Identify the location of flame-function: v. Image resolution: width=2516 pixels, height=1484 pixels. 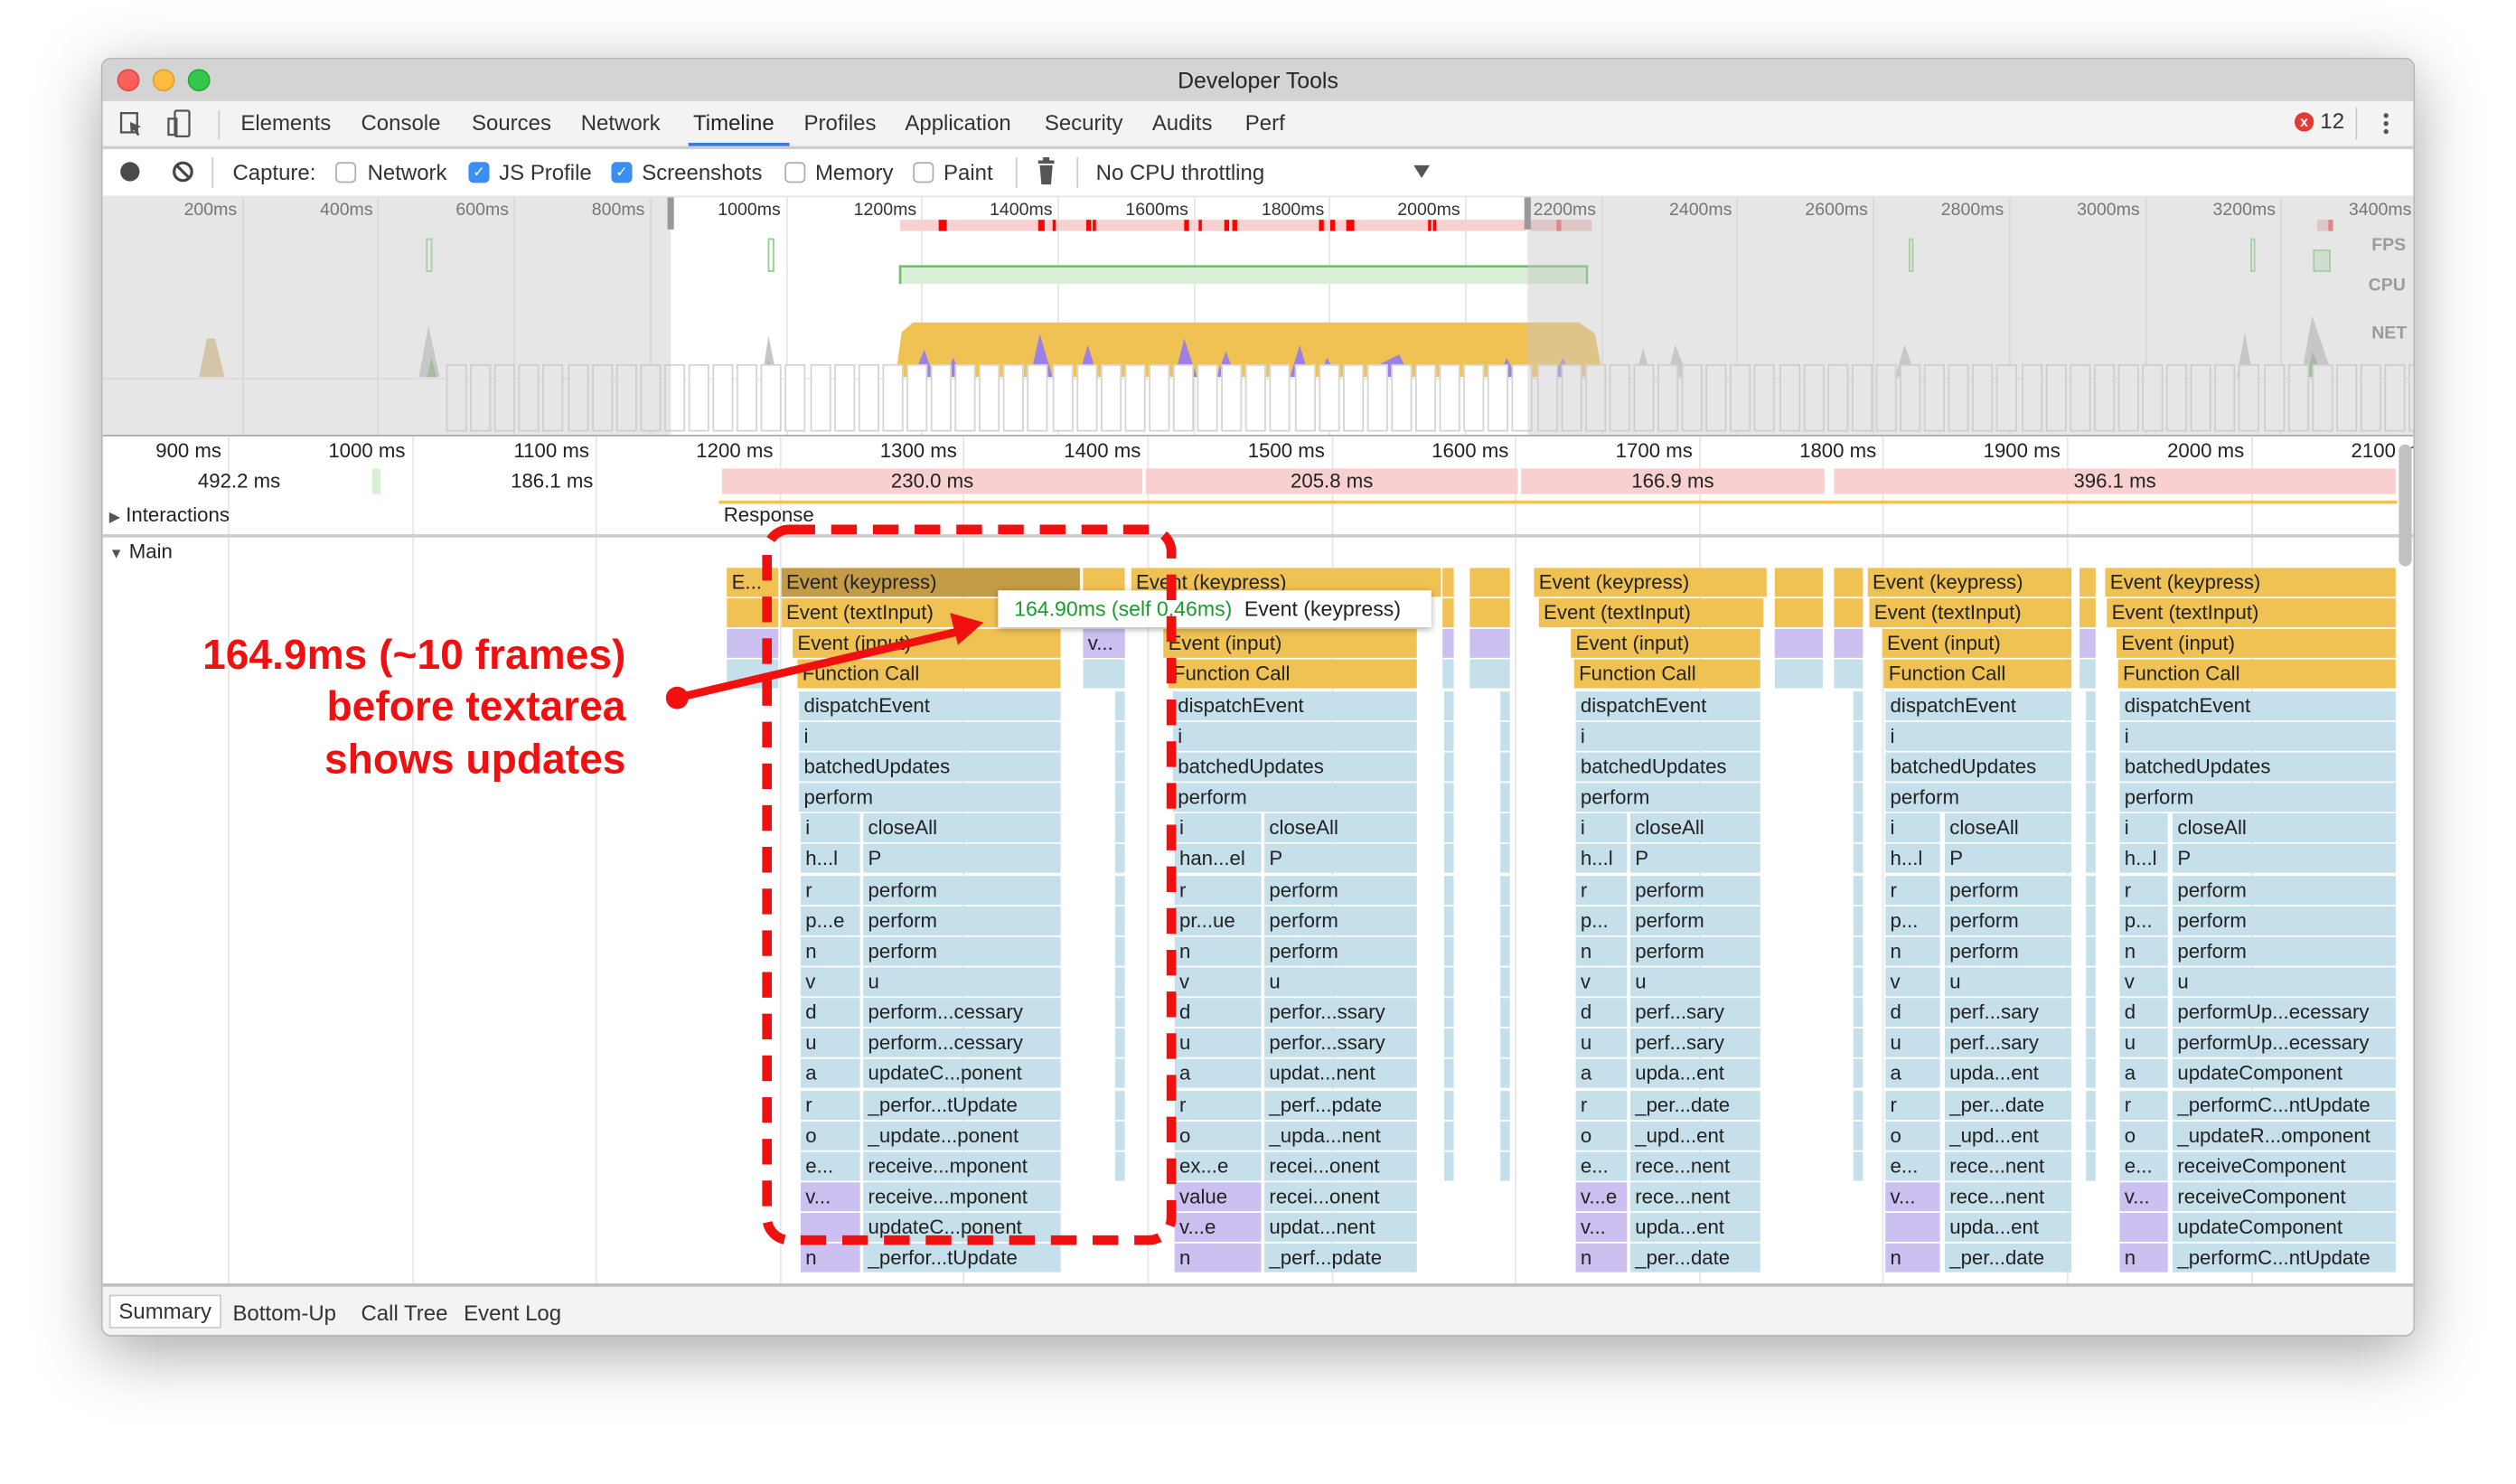
(1912, 982).